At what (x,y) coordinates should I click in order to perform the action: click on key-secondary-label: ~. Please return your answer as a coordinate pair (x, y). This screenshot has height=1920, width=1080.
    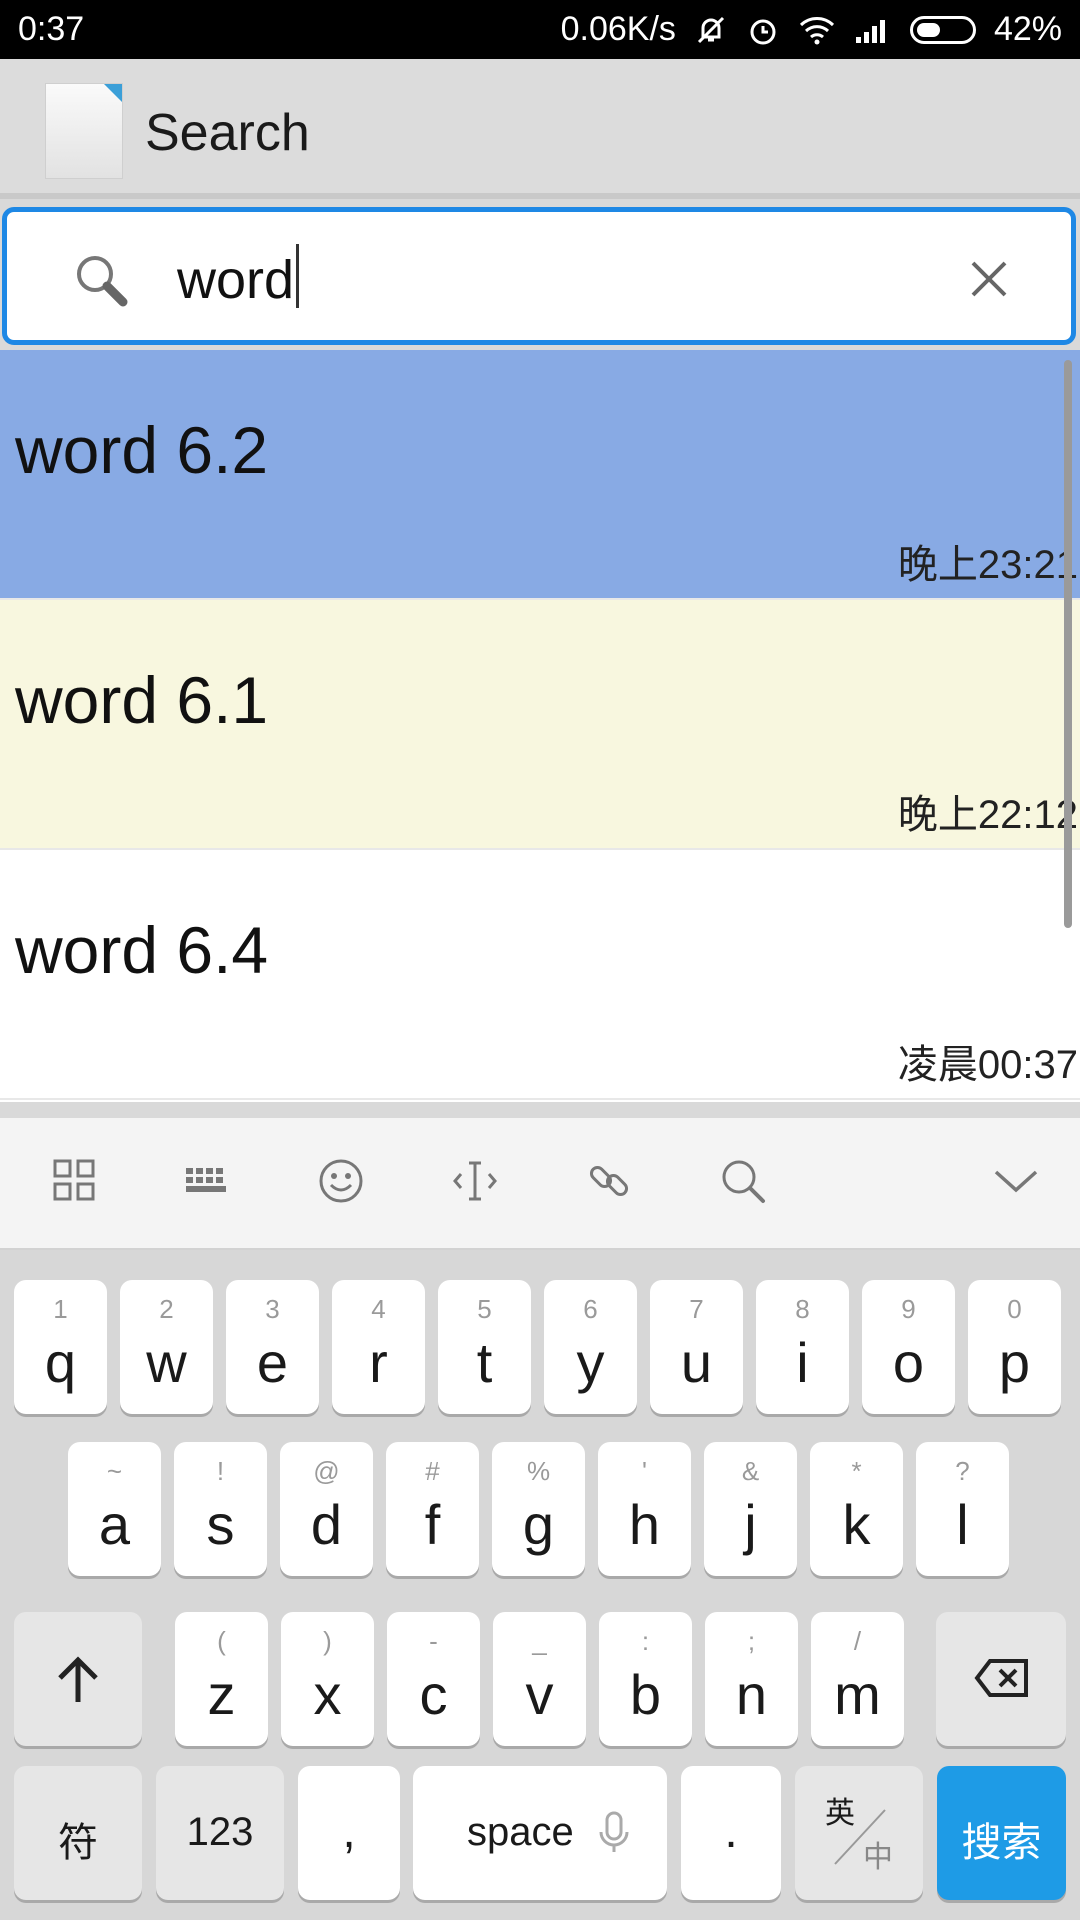
    Looking at the image, I should click on (114, 1471).